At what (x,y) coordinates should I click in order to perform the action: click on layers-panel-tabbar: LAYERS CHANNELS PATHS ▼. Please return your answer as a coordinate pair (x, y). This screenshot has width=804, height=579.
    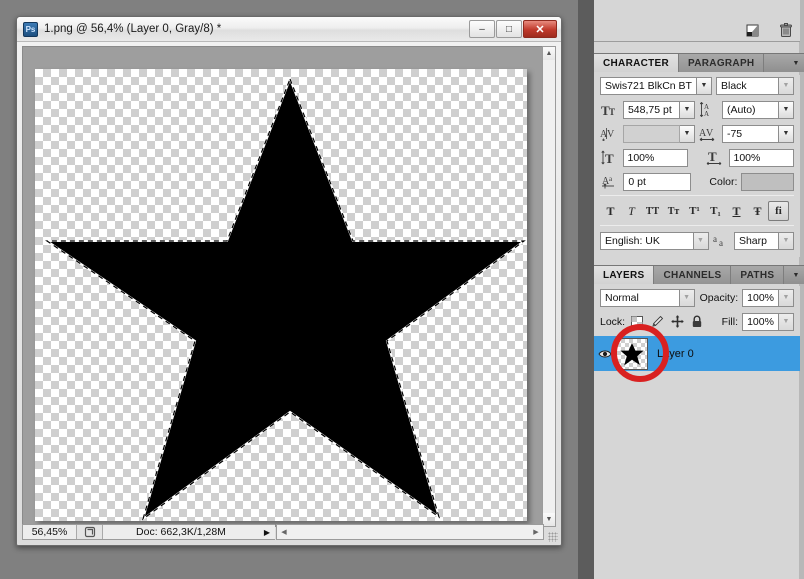
    Looking at the image, I should click on (699, 274).